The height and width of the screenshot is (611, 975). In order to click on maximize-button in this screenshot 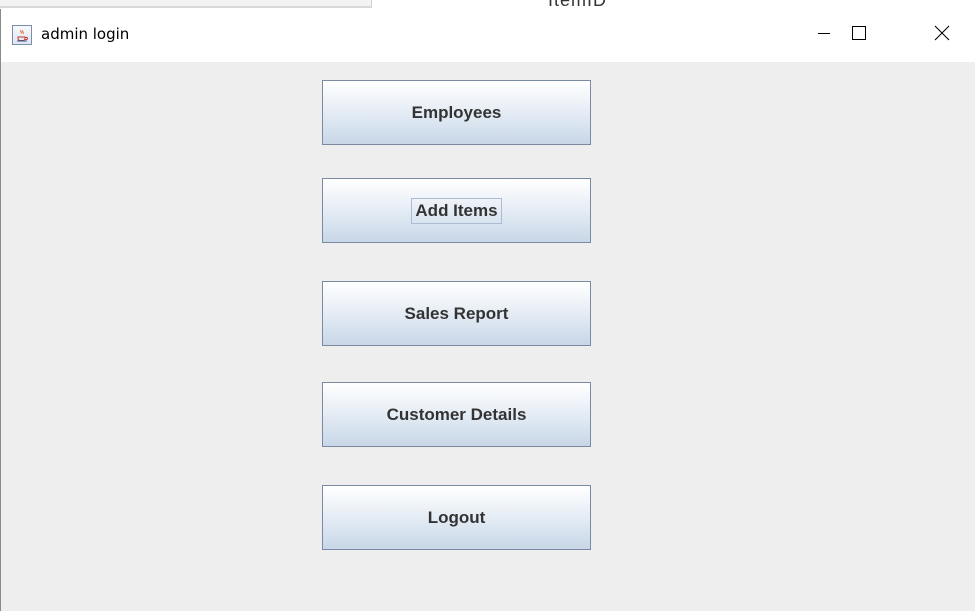, I will do `click(859, 35)`.